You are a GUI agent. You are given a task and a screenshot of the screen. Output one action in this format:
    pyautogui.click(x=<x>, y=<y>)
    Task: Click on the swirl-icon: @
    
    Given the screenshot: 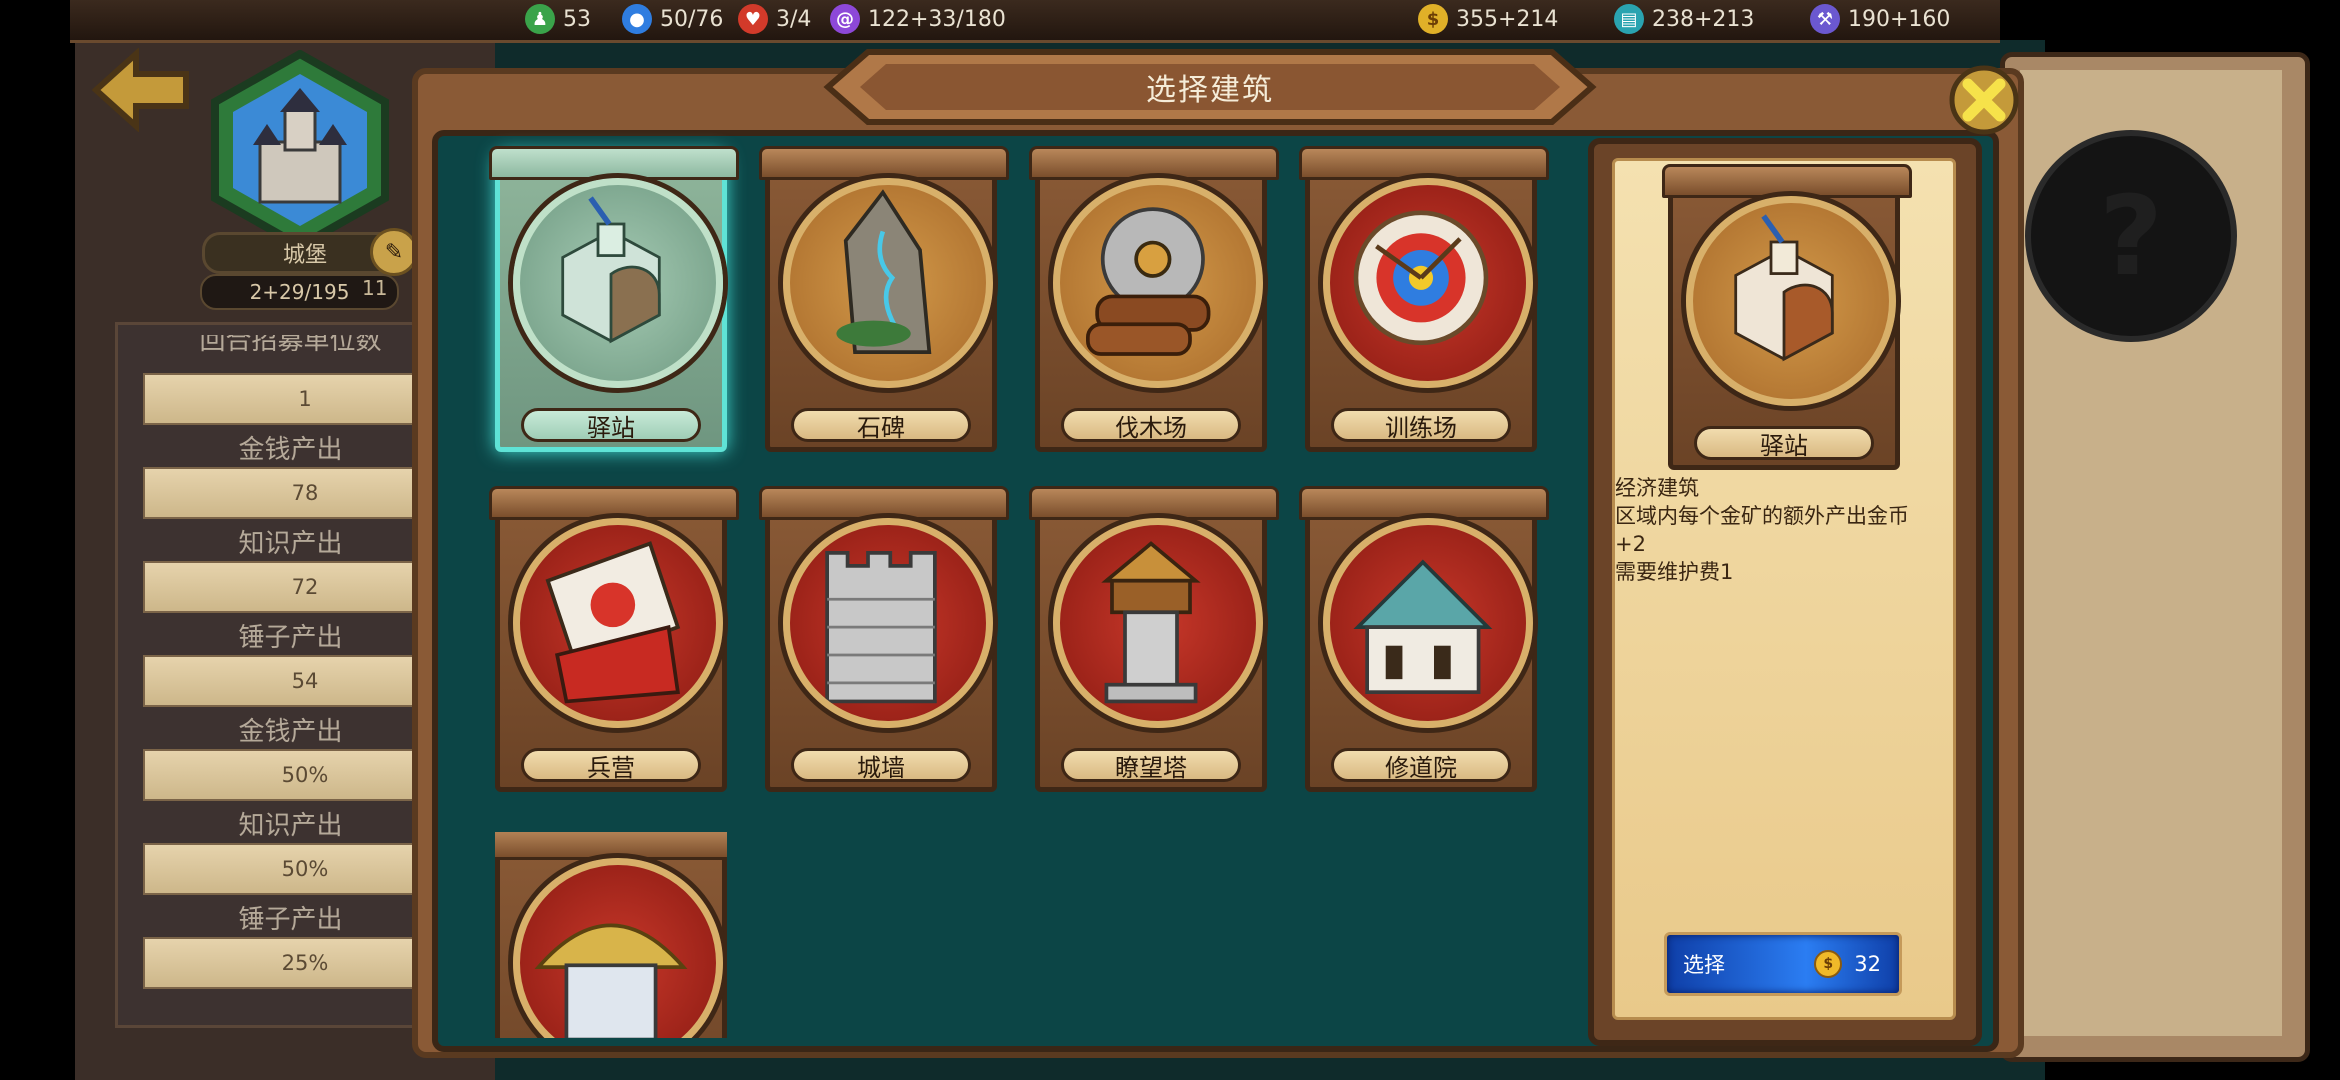 What is the action you would take?
    pyautogui.click(x=845, y=19)
    